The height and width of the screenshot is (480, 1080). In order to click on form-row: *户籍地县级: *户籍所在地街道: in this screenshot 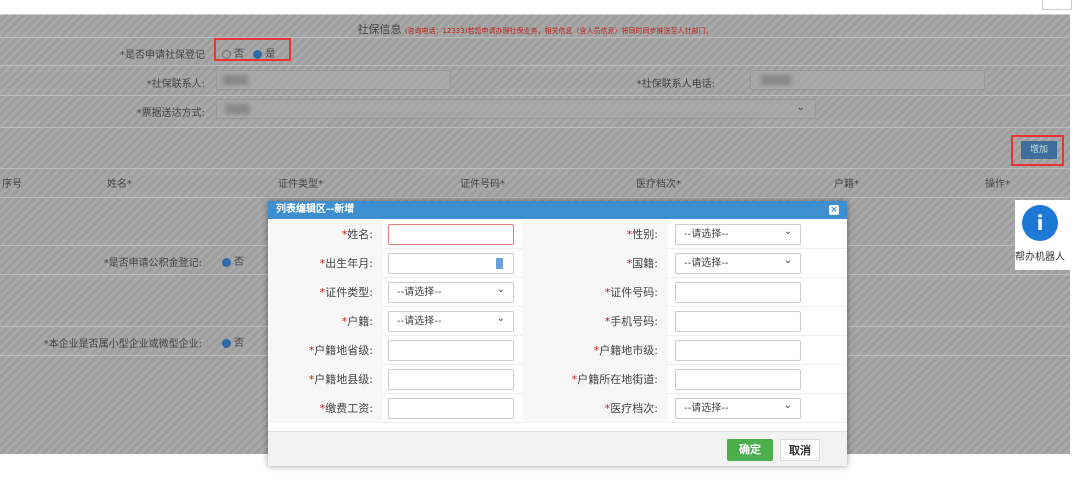, I will do `click(557, 379)`.